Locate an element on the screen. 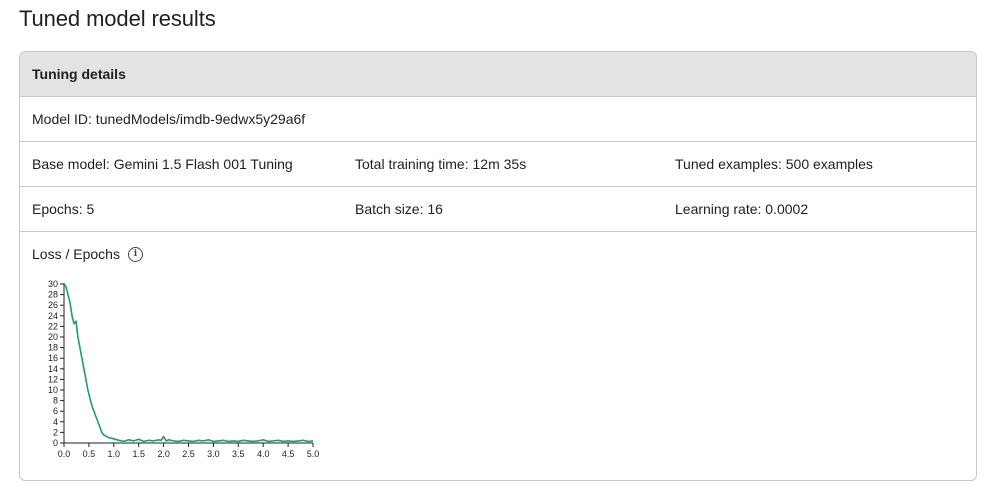 The width and height of the screenshot is (995, 498). y-tick-label: 24 is located at coordinates (53, 316).